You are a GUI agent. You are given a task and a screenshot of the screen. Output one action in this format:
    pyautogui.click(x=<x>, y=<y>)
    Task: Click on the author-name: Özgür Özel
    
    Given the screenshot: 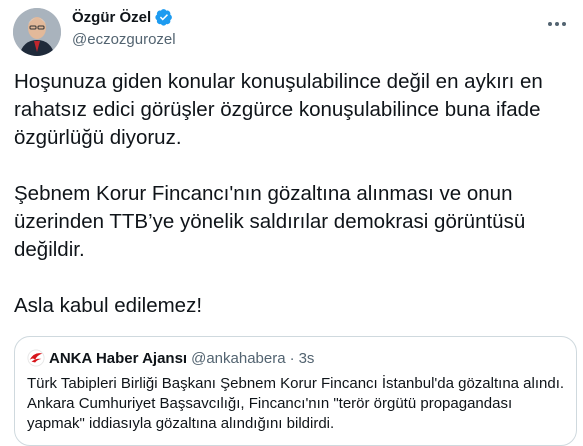 What is the action you would take?
    pyautogui.click(x=111, y=17)
    